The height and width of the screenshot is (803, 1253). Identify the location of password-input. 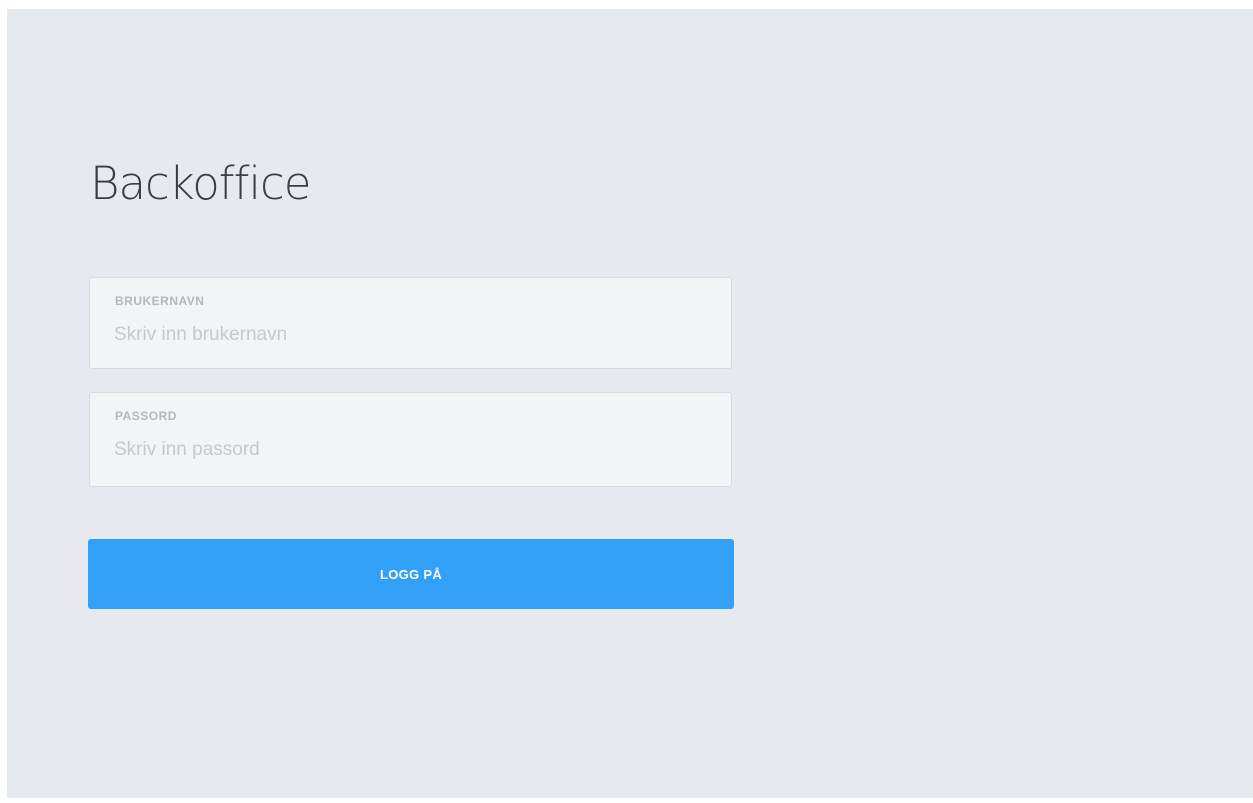
(409, 450).